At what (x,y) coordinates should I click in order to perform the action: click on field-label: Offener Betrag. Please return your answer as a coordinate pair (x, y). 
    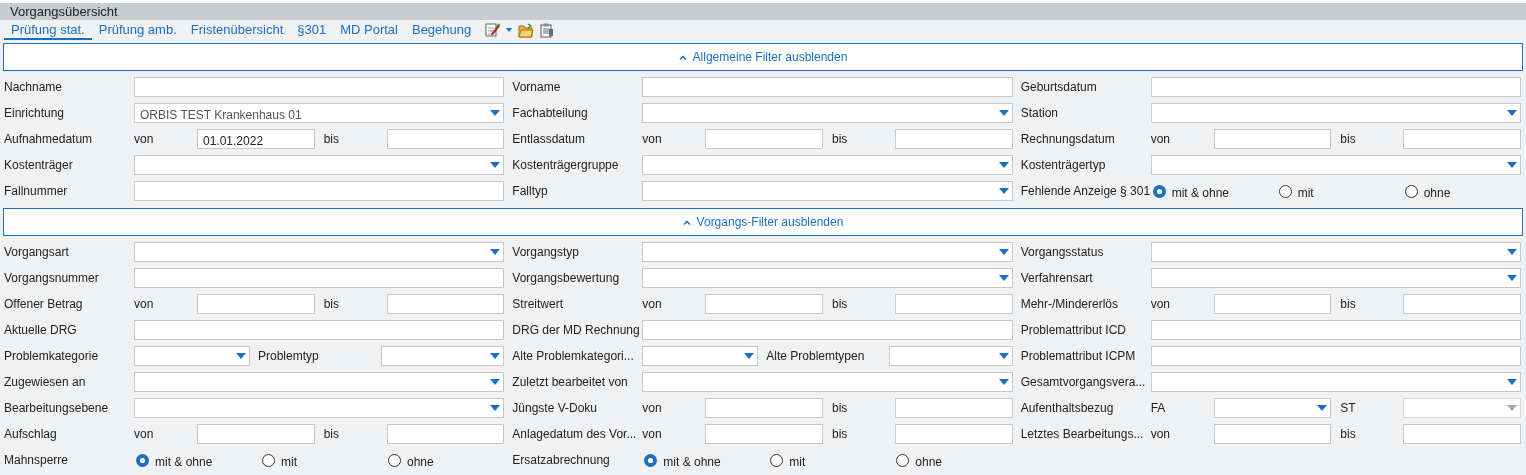
    Looking at the image, I should click on (44, 304).